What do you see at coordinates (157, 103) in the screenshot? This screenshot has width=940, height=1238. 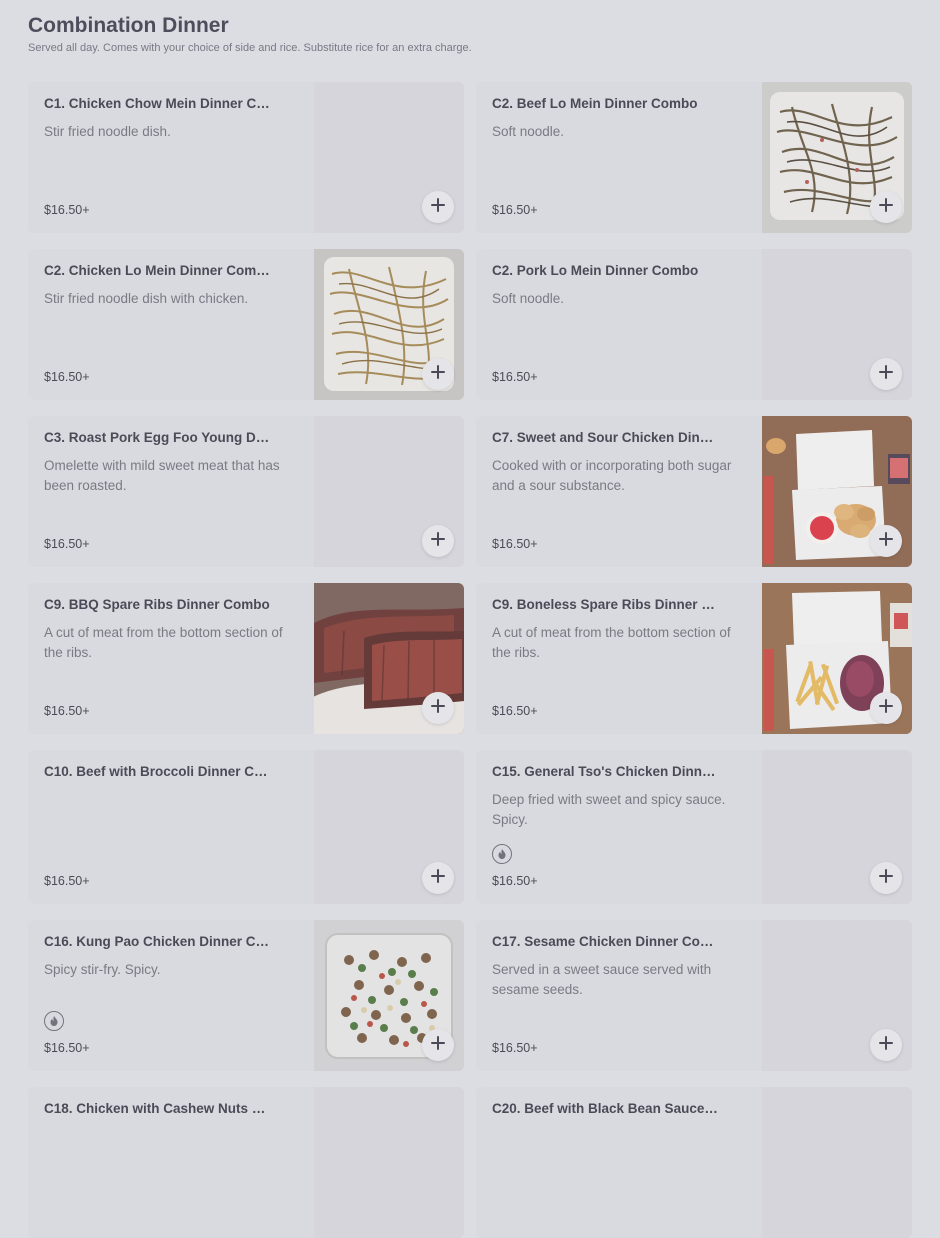 I see `menu-item-name: C1. Chicken Chow Mein Dinner Combo` at bounding box center [157, 103].